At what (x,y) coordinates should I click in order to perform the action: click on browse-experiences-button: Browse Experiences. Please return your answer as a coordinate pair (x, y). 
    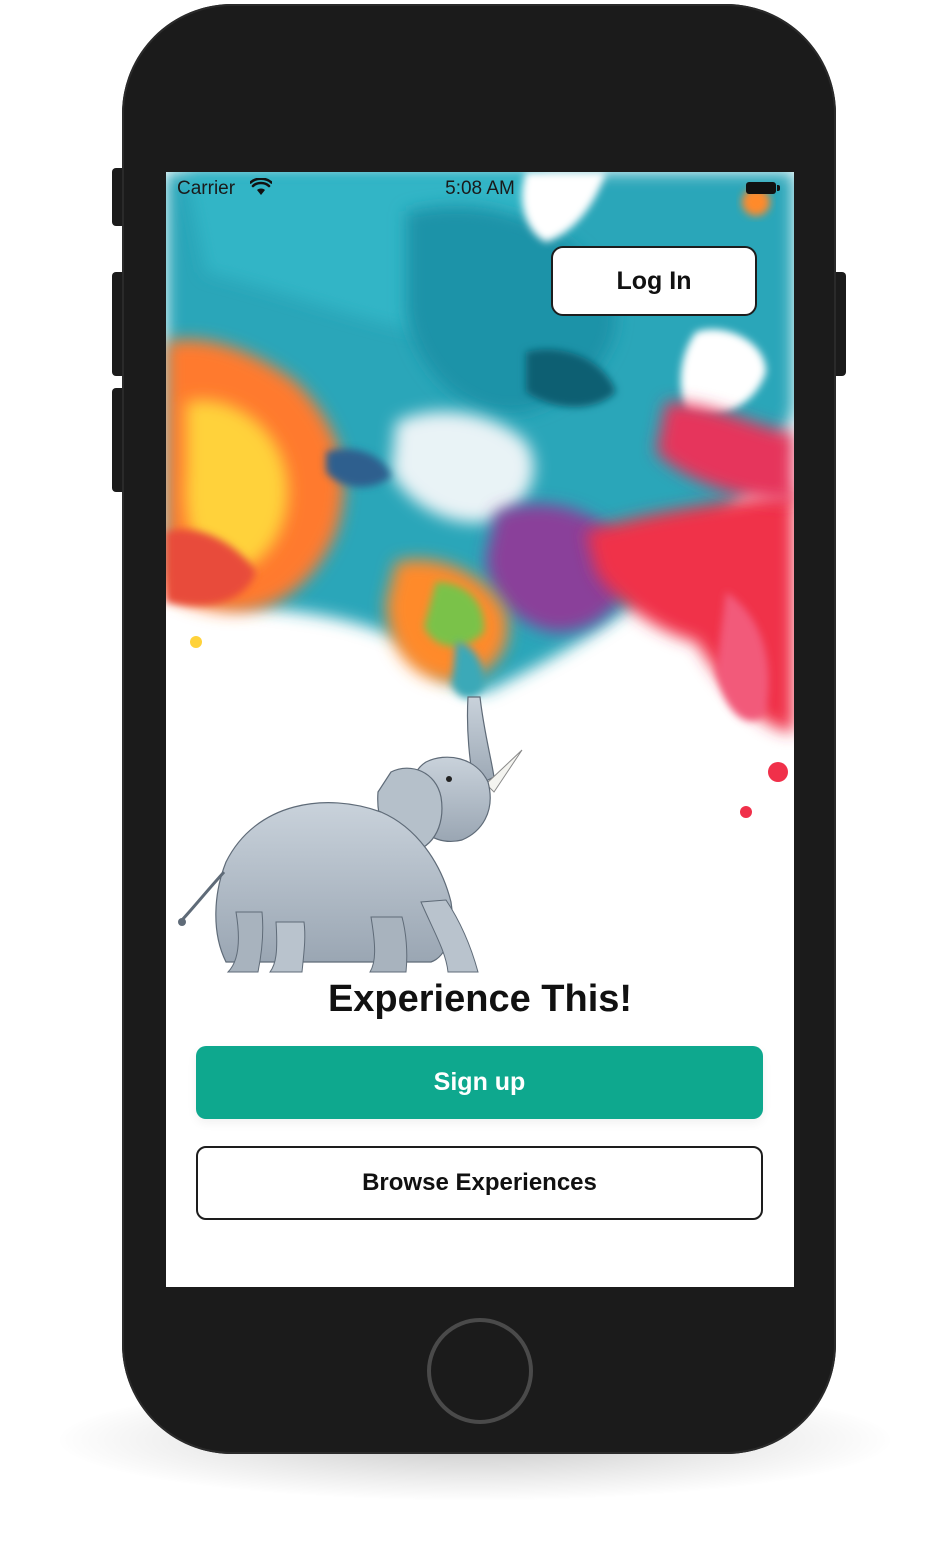
    Looking at the image, I should click on (479, 1183).